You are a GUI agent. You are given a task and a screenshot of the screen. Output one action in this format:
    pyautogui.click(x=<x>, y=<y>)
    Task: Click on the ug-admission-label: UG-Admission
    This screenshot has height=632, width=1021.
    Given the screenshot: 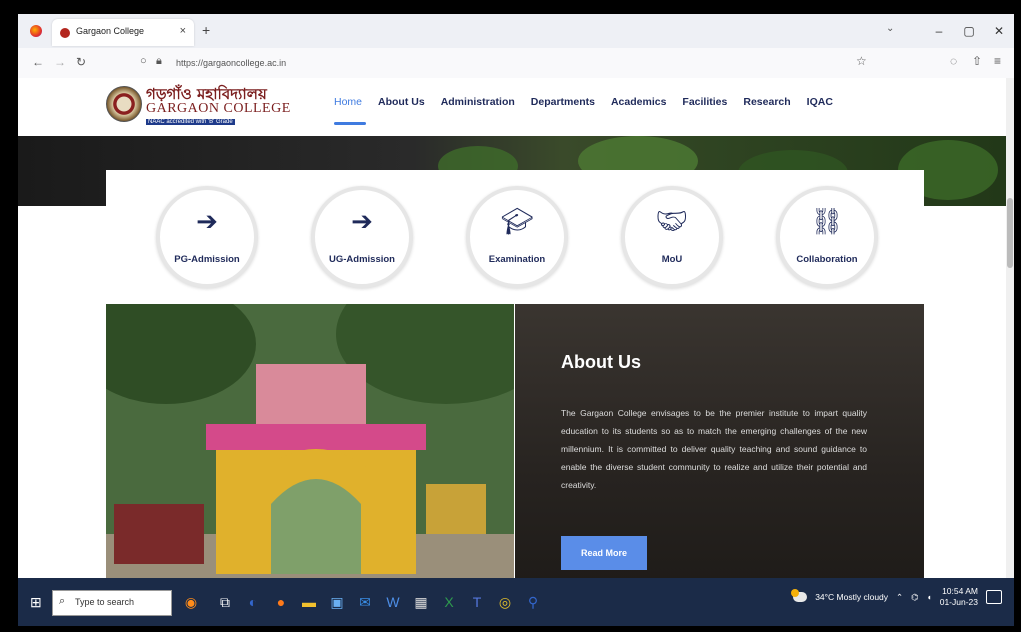 What is the action you would take?
    pyautogui.click(x=362, y=259)
    